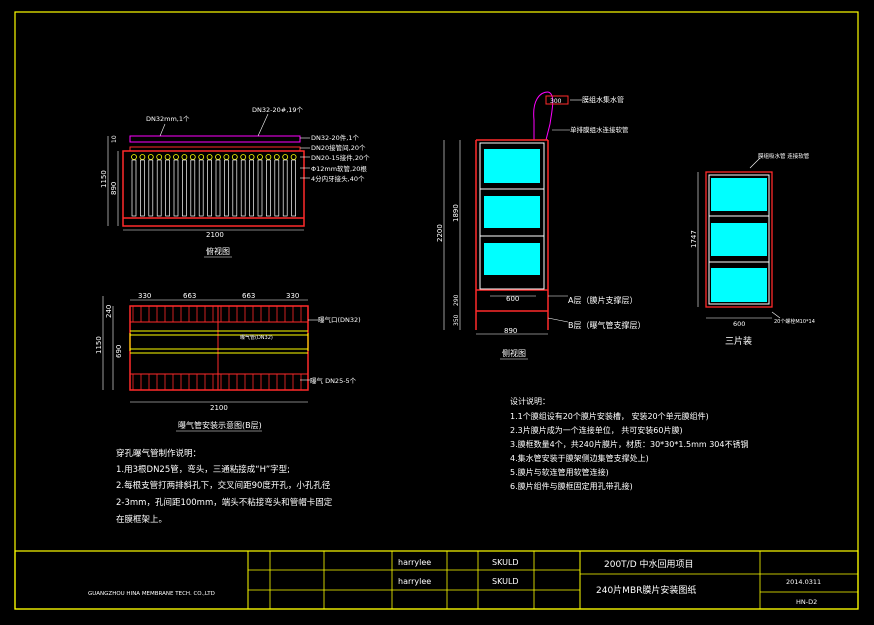 The image size is (874, 625). Describe the element at coordinates (338, 178) in the screenshot. I see `fv-callout-6: 4分内牙接头,40个` at that location.